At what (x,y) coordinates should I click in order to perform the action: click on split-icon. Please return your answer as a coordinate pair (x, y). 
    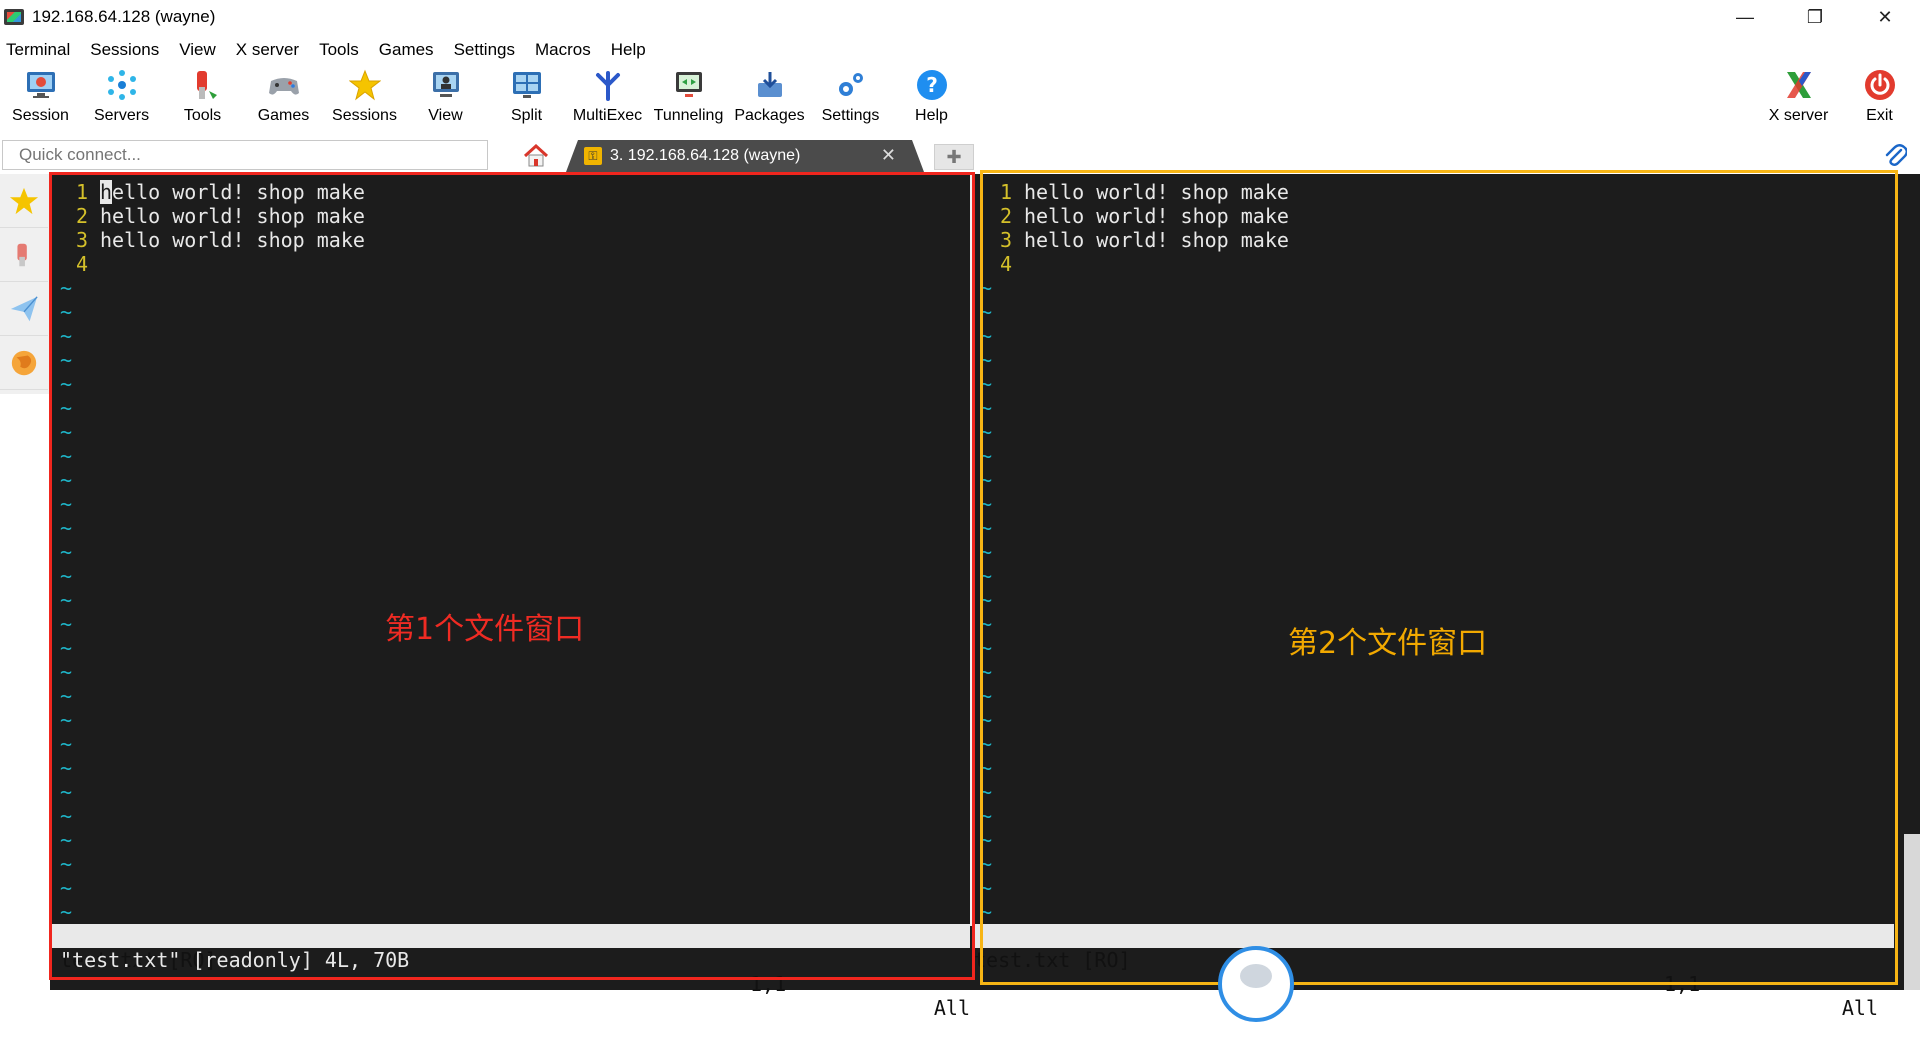
    Looking at the image, I should click on (527, 85).